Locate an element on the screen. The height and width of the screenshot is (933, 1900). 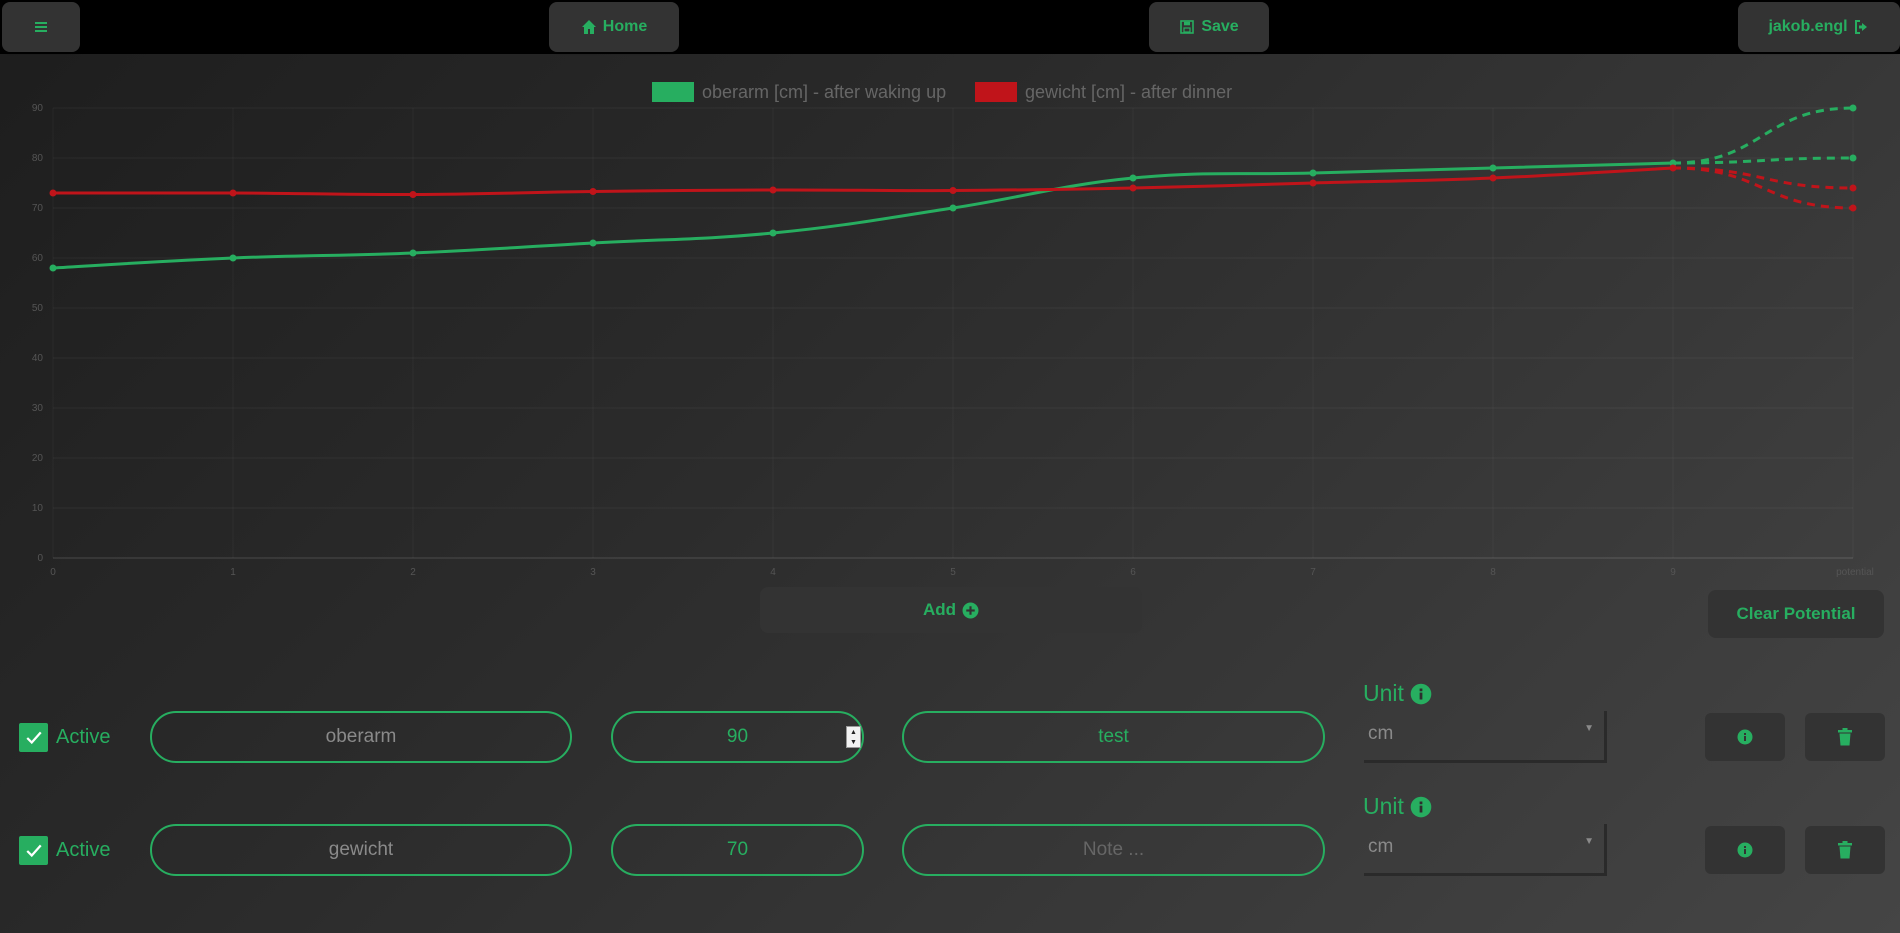
home-button: Home is located at coordinates (614, 27).